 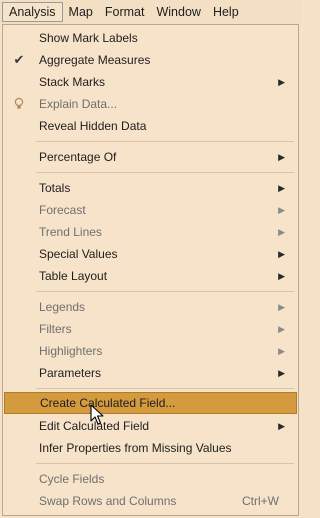 What do you see at coordinates (150, 276) in the screenshot?
I see `menu-item-table-layout: Table Layout ▶` at bounding box center [150, 276].